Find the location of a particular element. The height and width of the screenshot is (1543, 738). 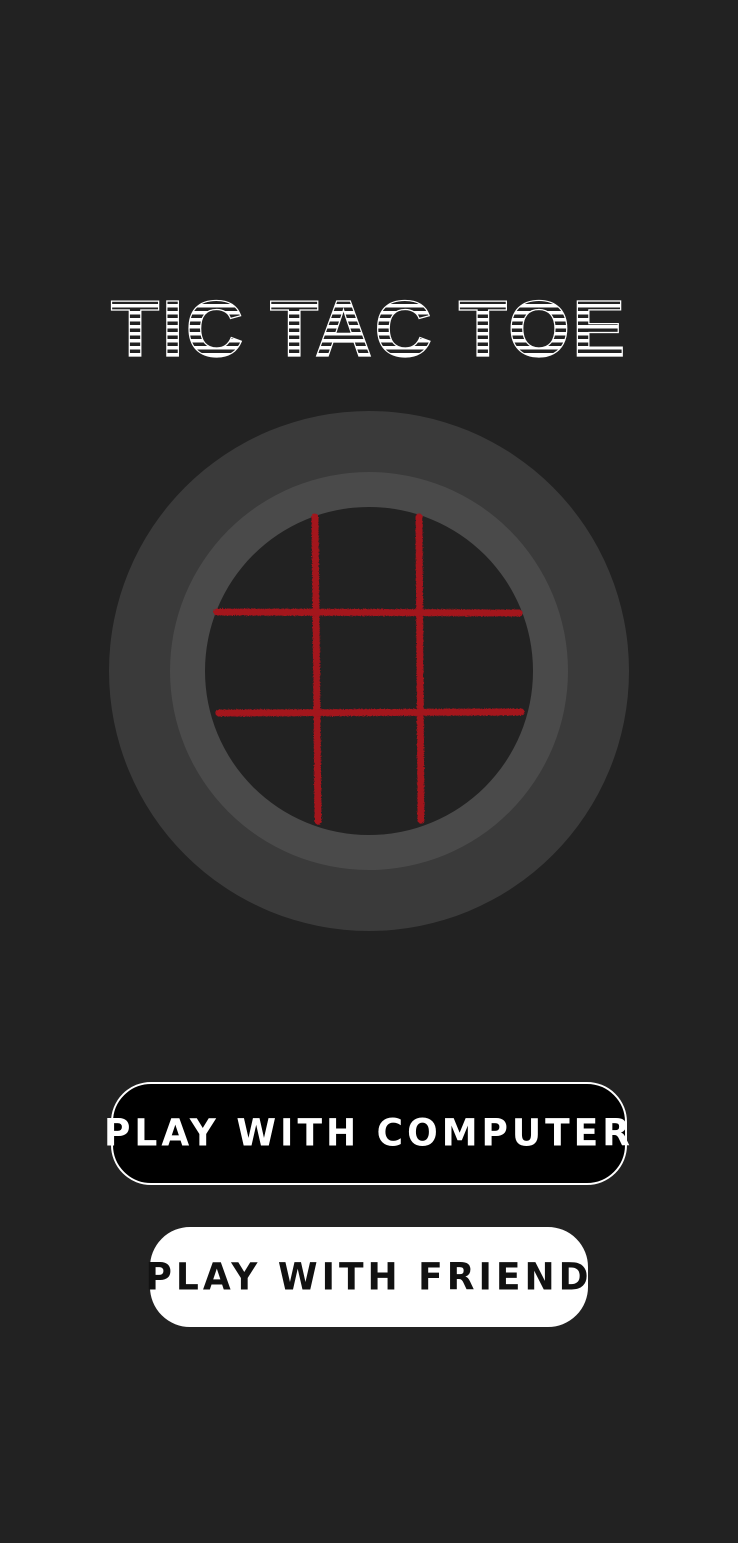

title-text: TIC TAC TOE is located at coordinates (369, 330).